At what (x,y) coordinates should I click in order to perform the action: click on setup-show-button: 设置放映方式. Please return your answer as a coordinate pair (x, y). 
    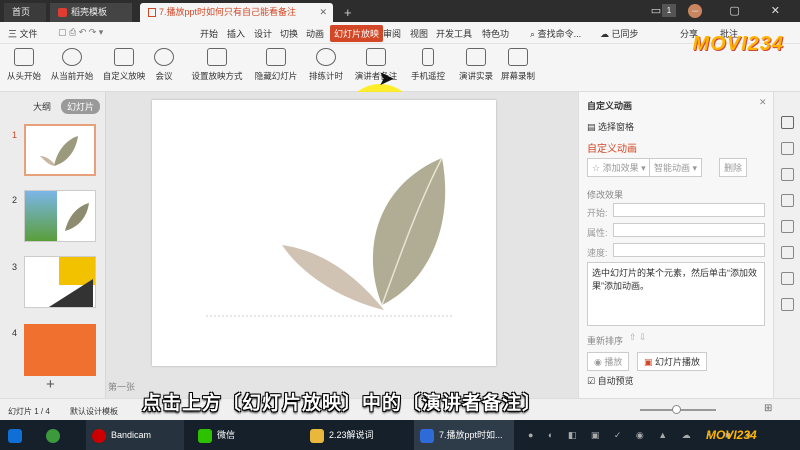
    Looking at the image, I should click on (217, 65).